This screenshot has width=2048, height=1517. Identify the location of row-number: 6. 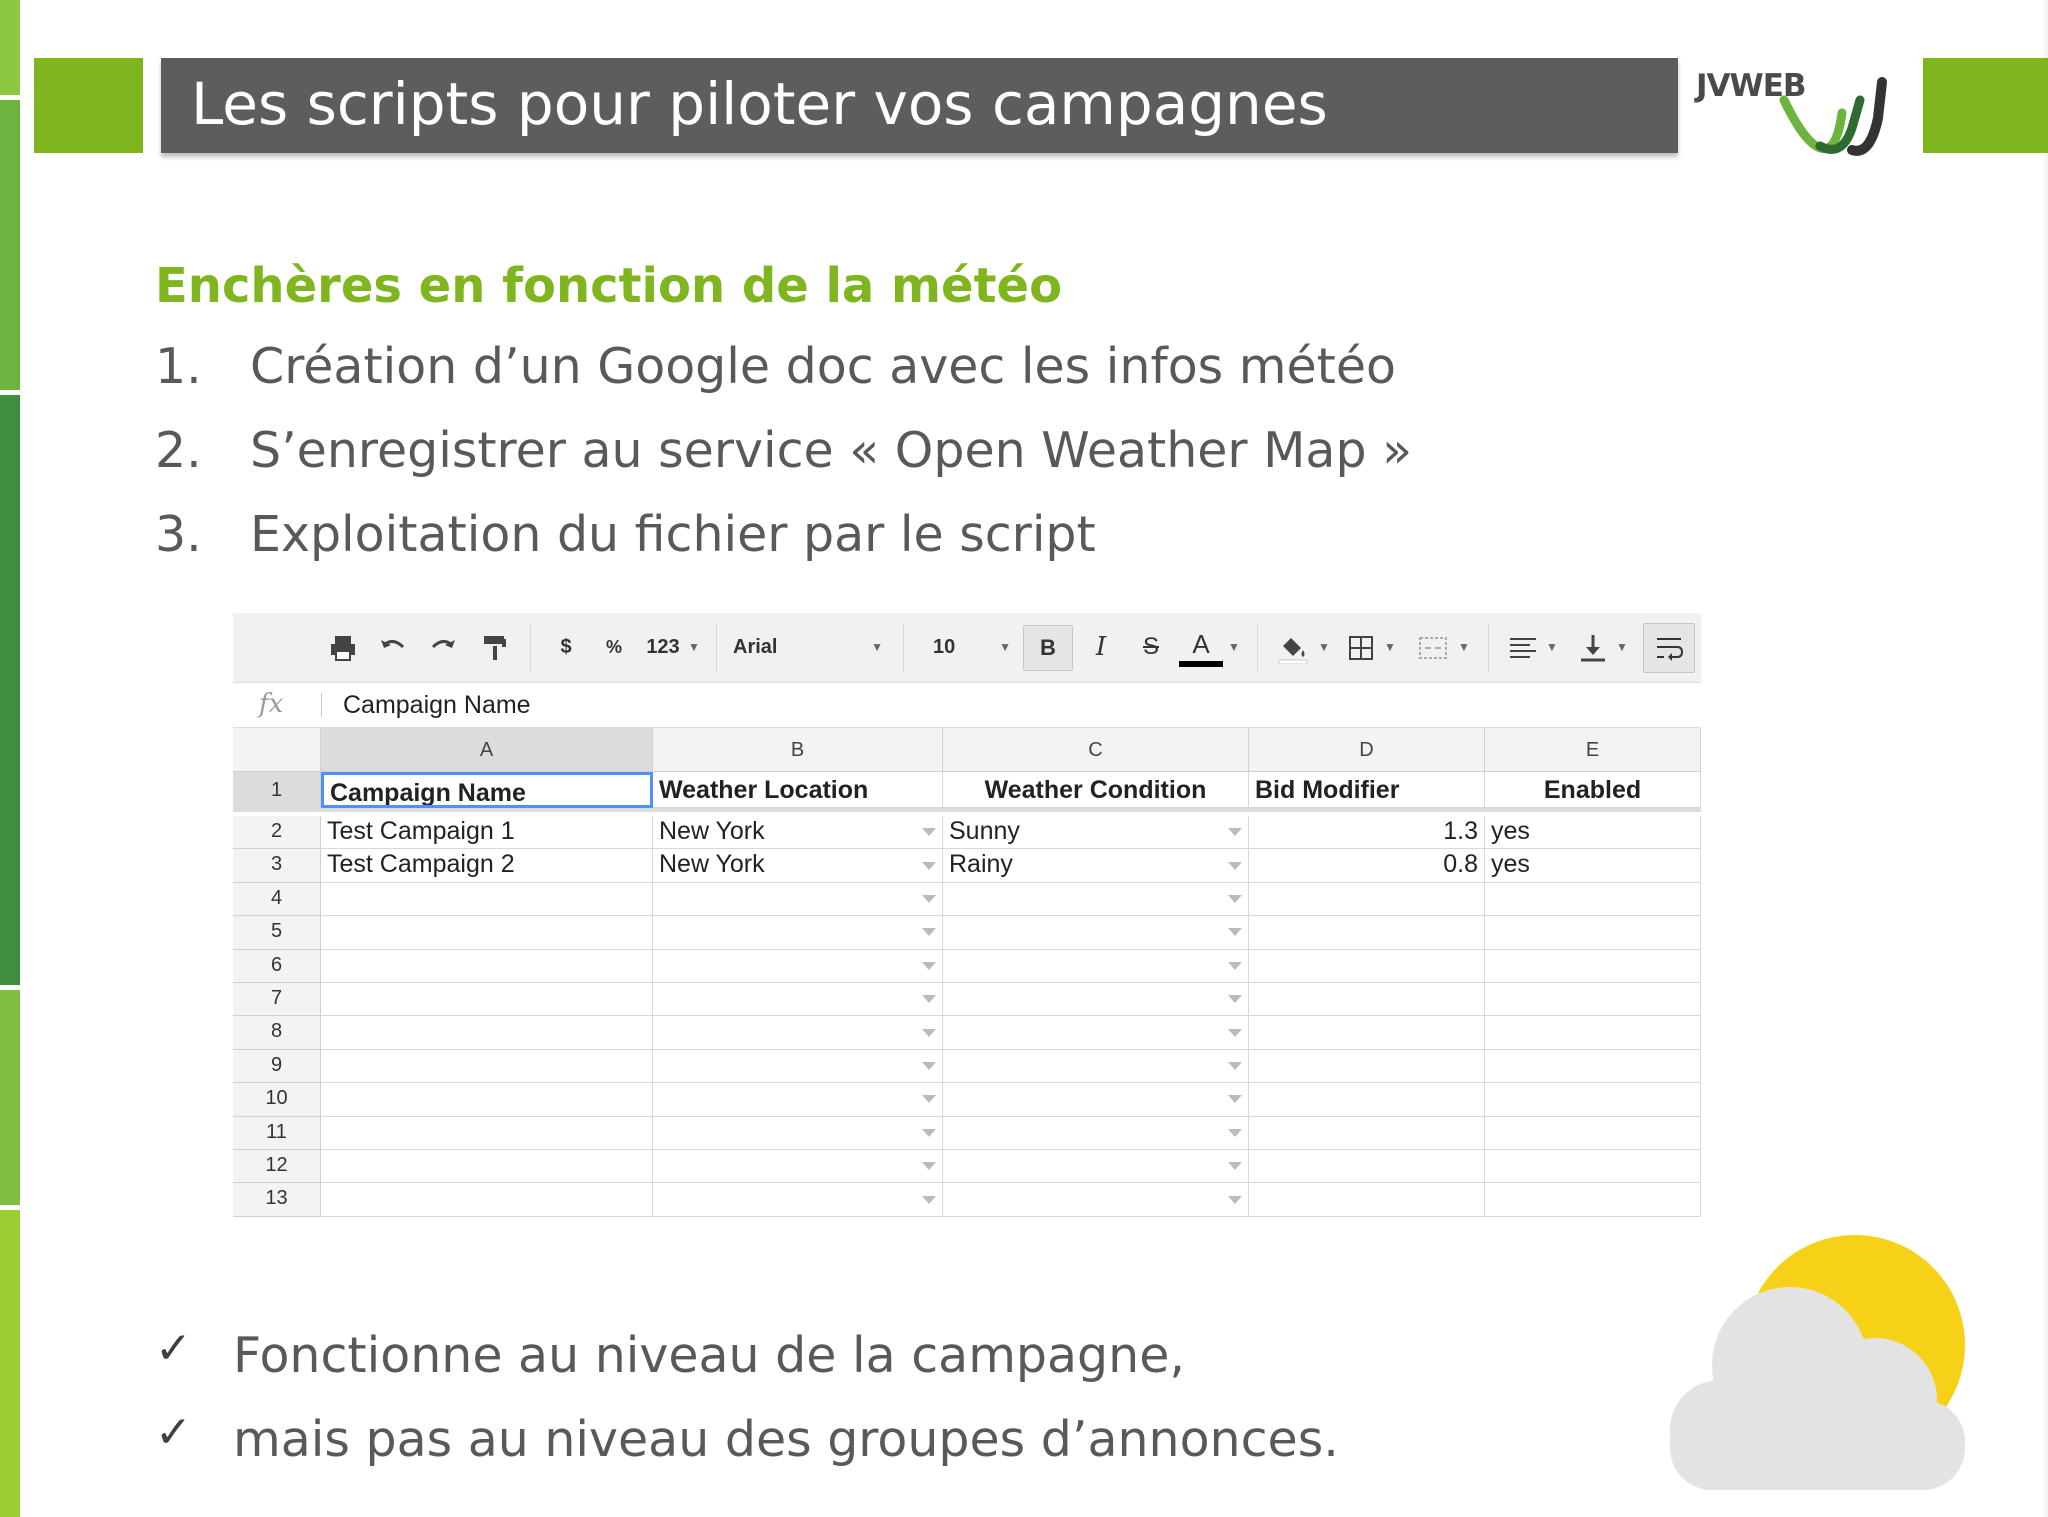
(277, 966).